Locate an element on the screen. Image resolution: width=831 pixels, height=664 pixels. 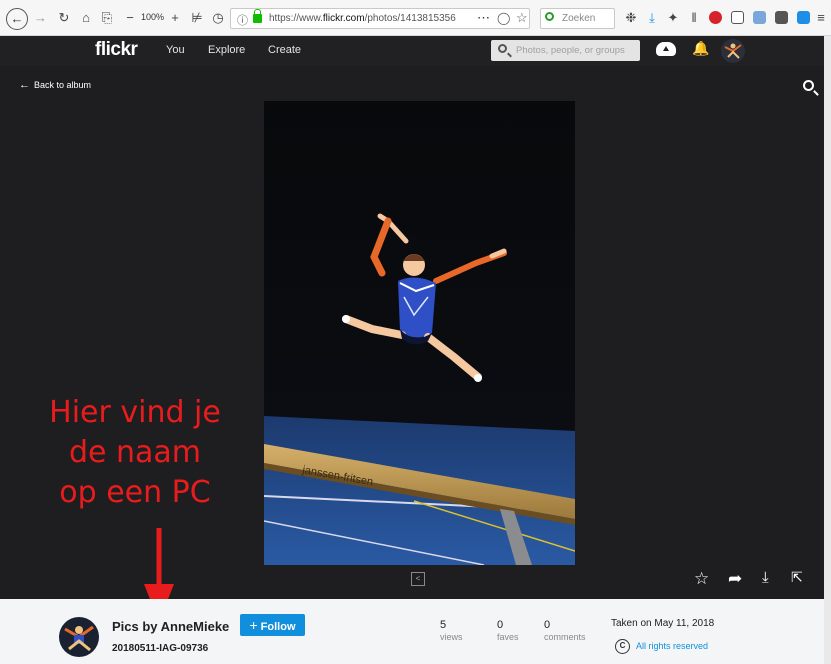
faves-label: faves is located at coordinates (508, 637).